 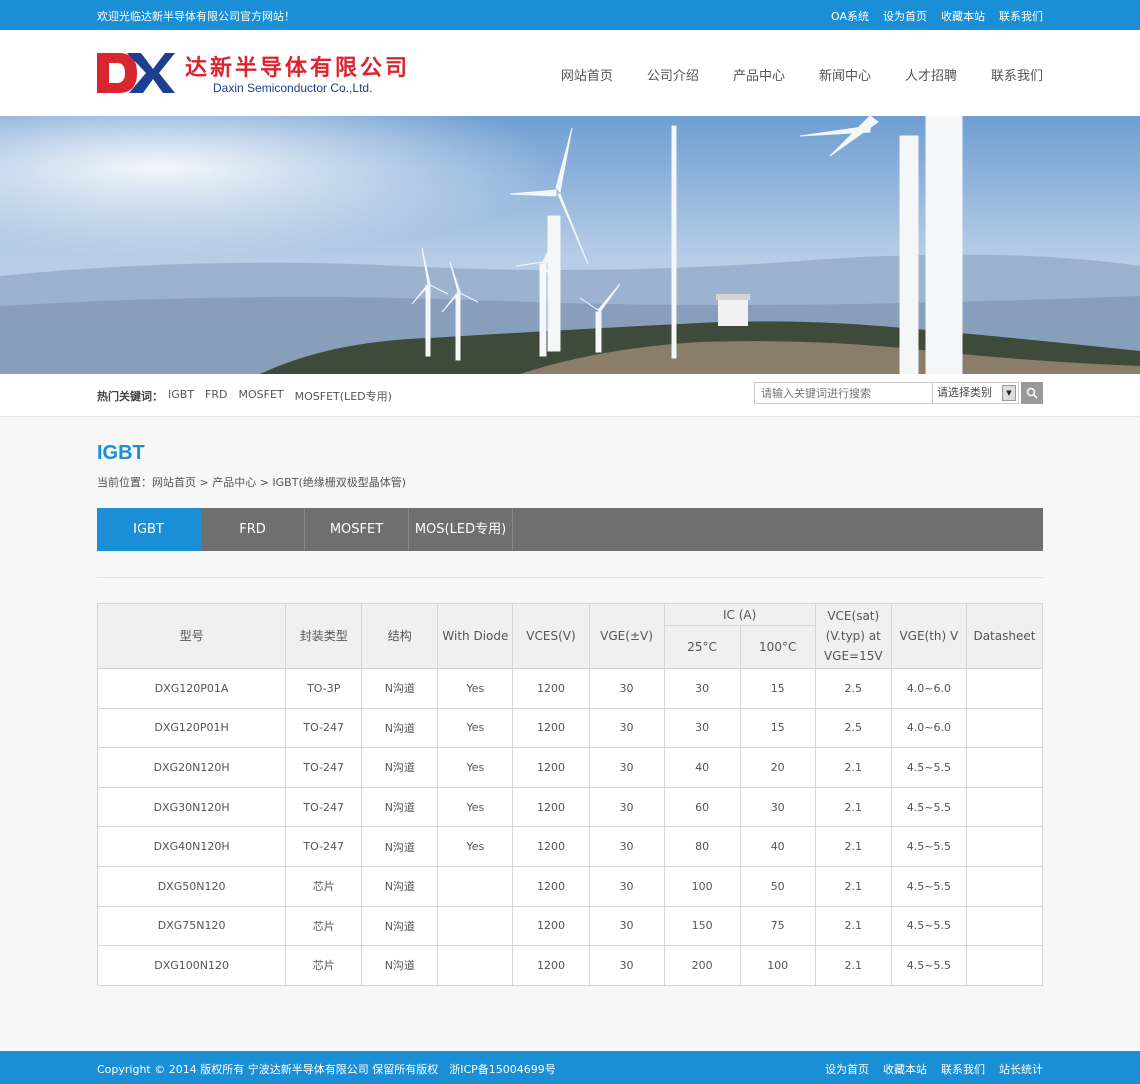 I want to click on cell-model: DXG40N120H, so click(x=191, y=846).